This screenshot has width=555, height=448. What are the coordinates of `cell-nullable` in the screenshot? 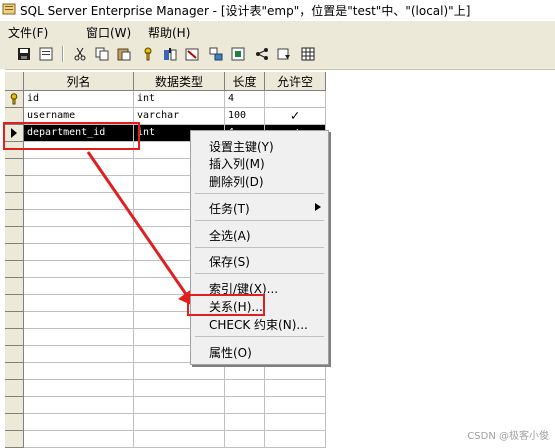 It's located at (295, 99).